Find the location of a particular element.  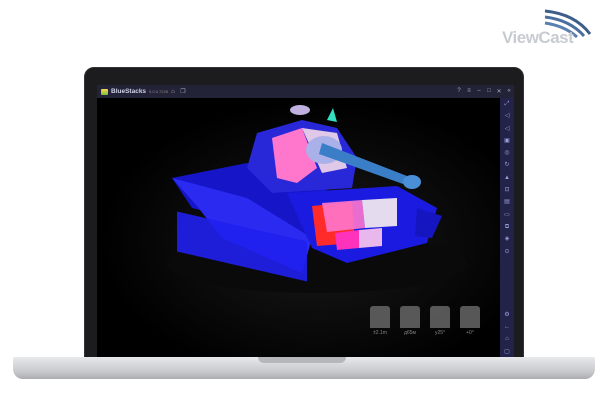

macro-icon: ⊙ is located at coordinates (506, 252).